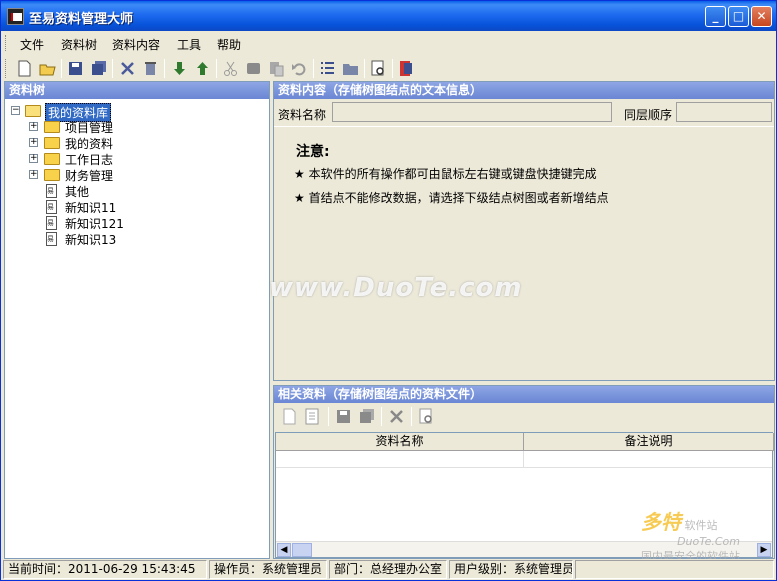 The width and height of the screenshot is (777, 581). I want to click on note-title: 注意:, so click(313, 152).